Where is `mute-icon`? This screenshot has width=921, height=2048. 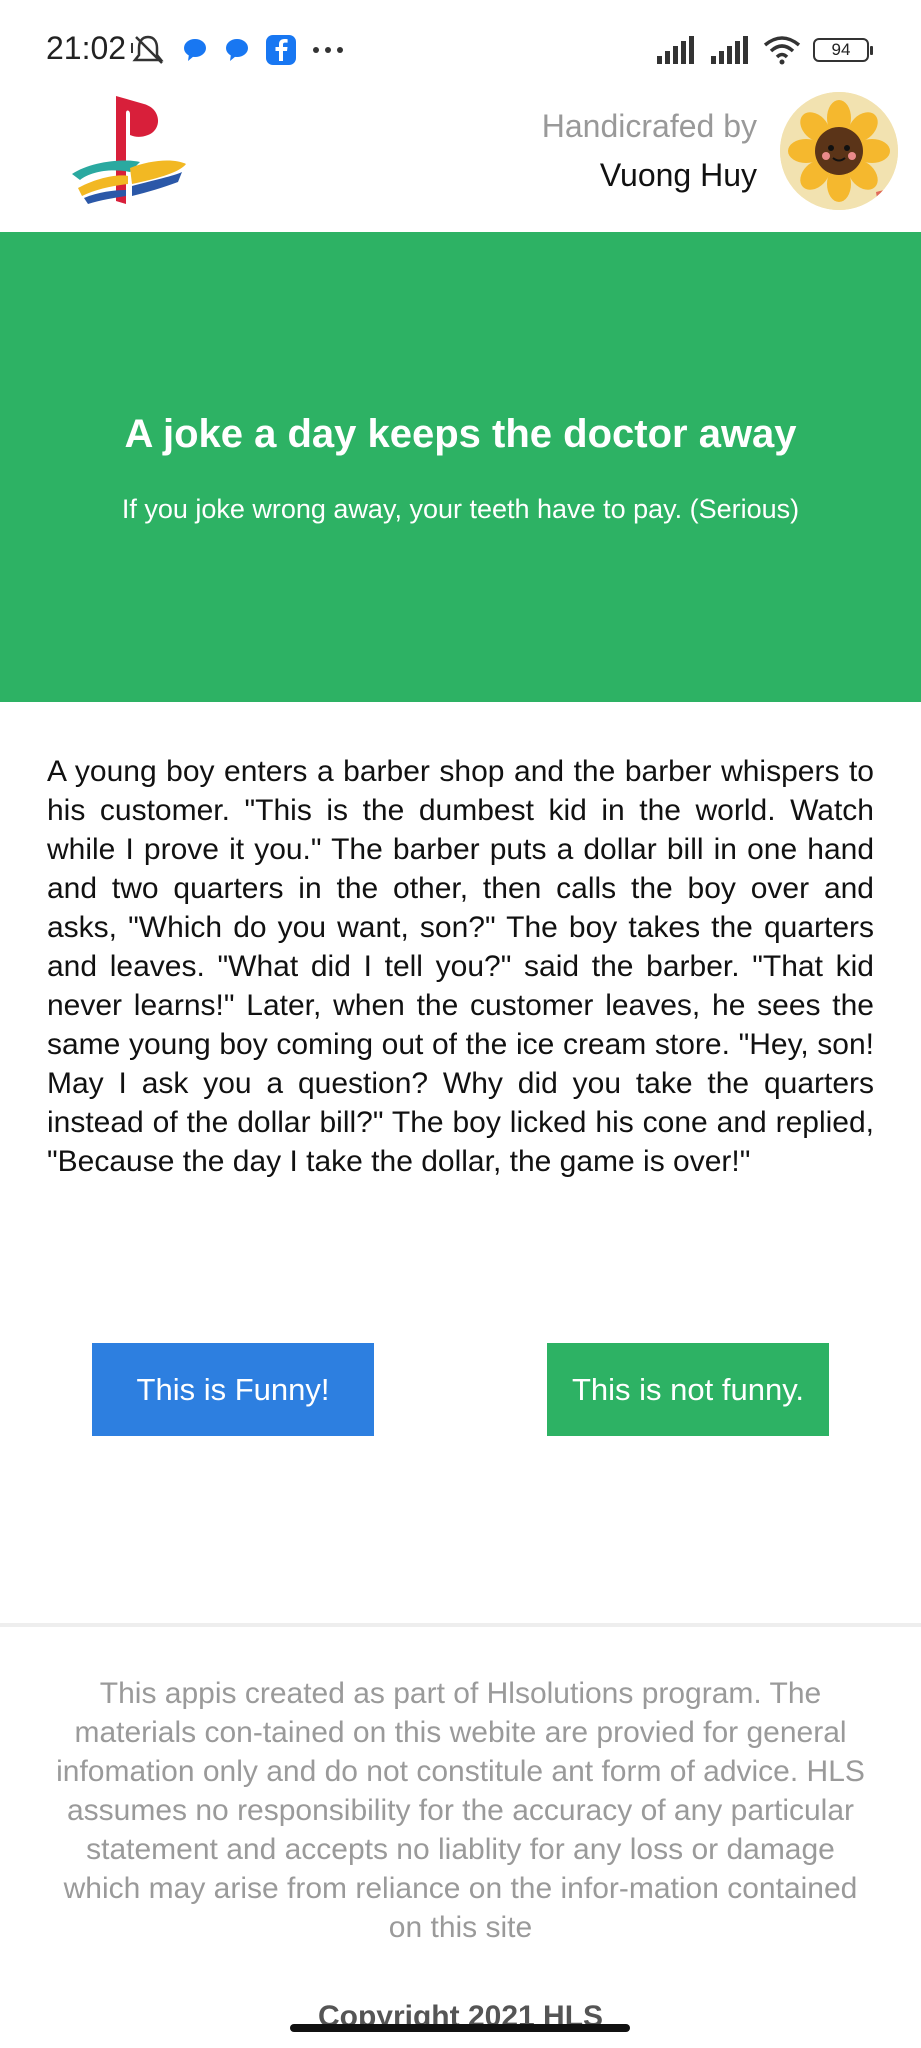 mute-icon is located at coordinates (147, 49).